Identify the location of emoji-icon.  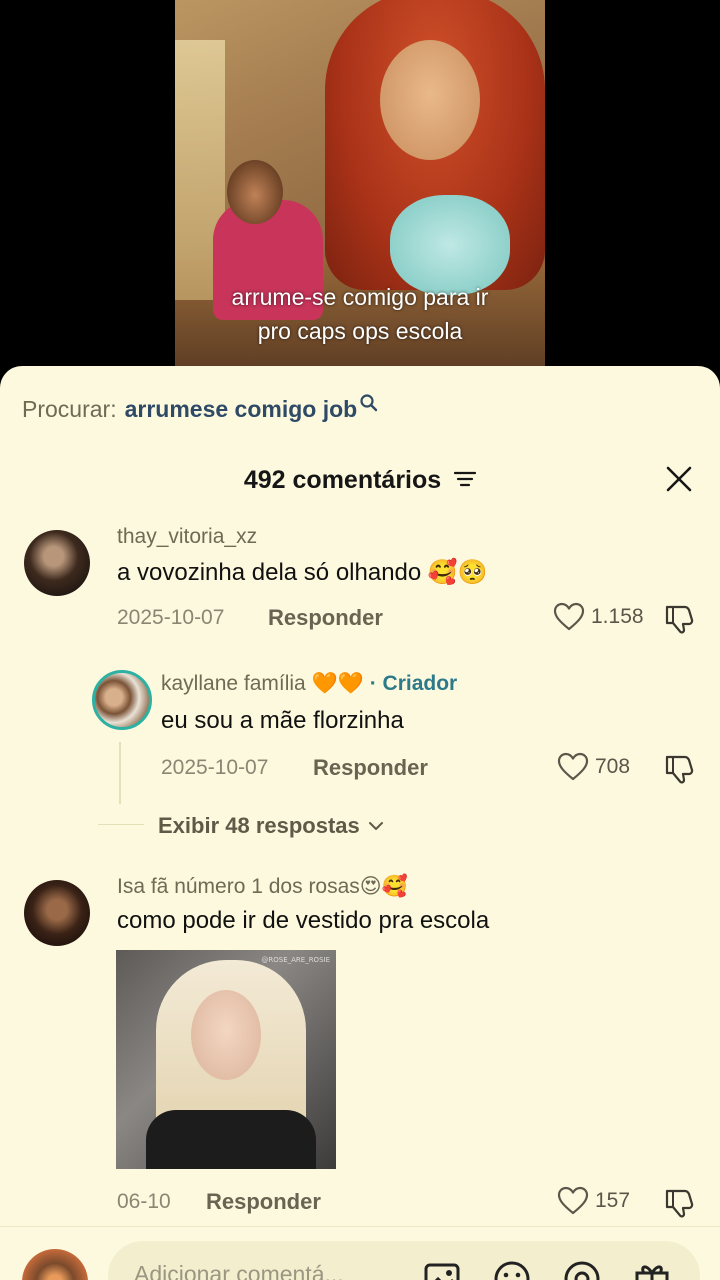
(512, 1269).